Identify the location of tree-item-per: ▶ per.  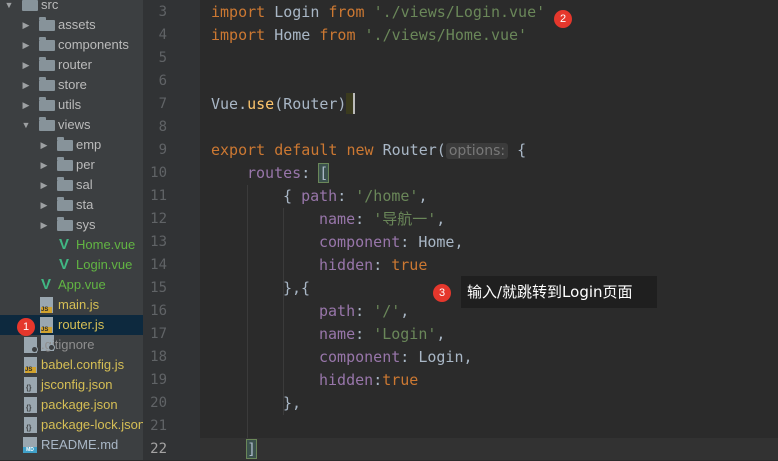
(71, 165).